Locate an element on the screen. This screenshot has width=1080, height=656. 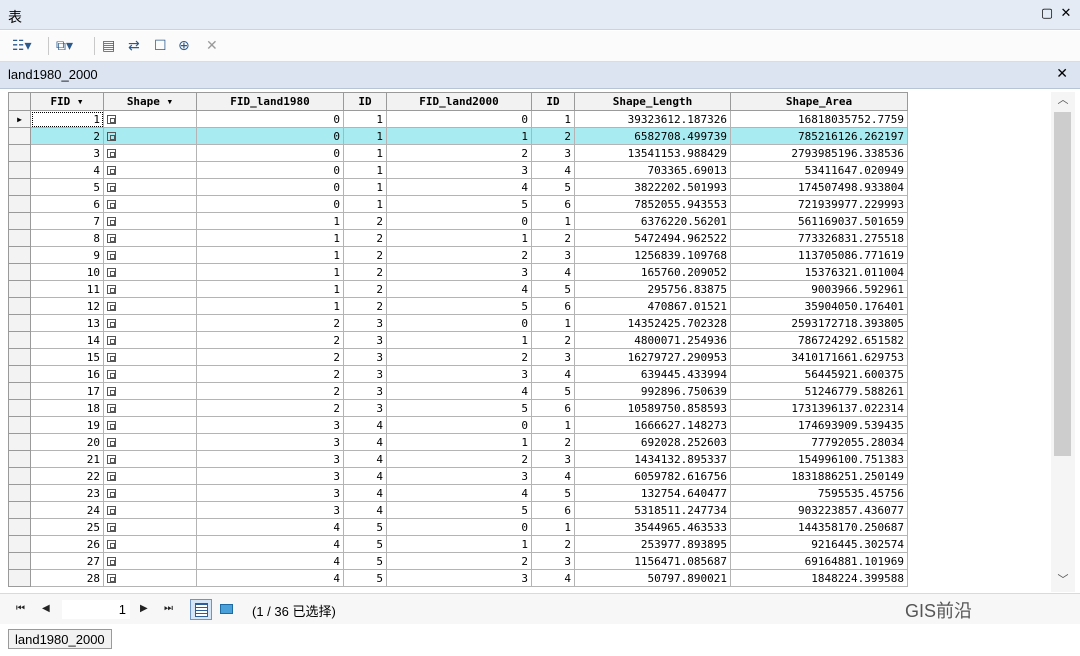
table-row: 3 0 1 2 3 13541153.988429 2793985196.338536 is located at coordinates (458, 153).